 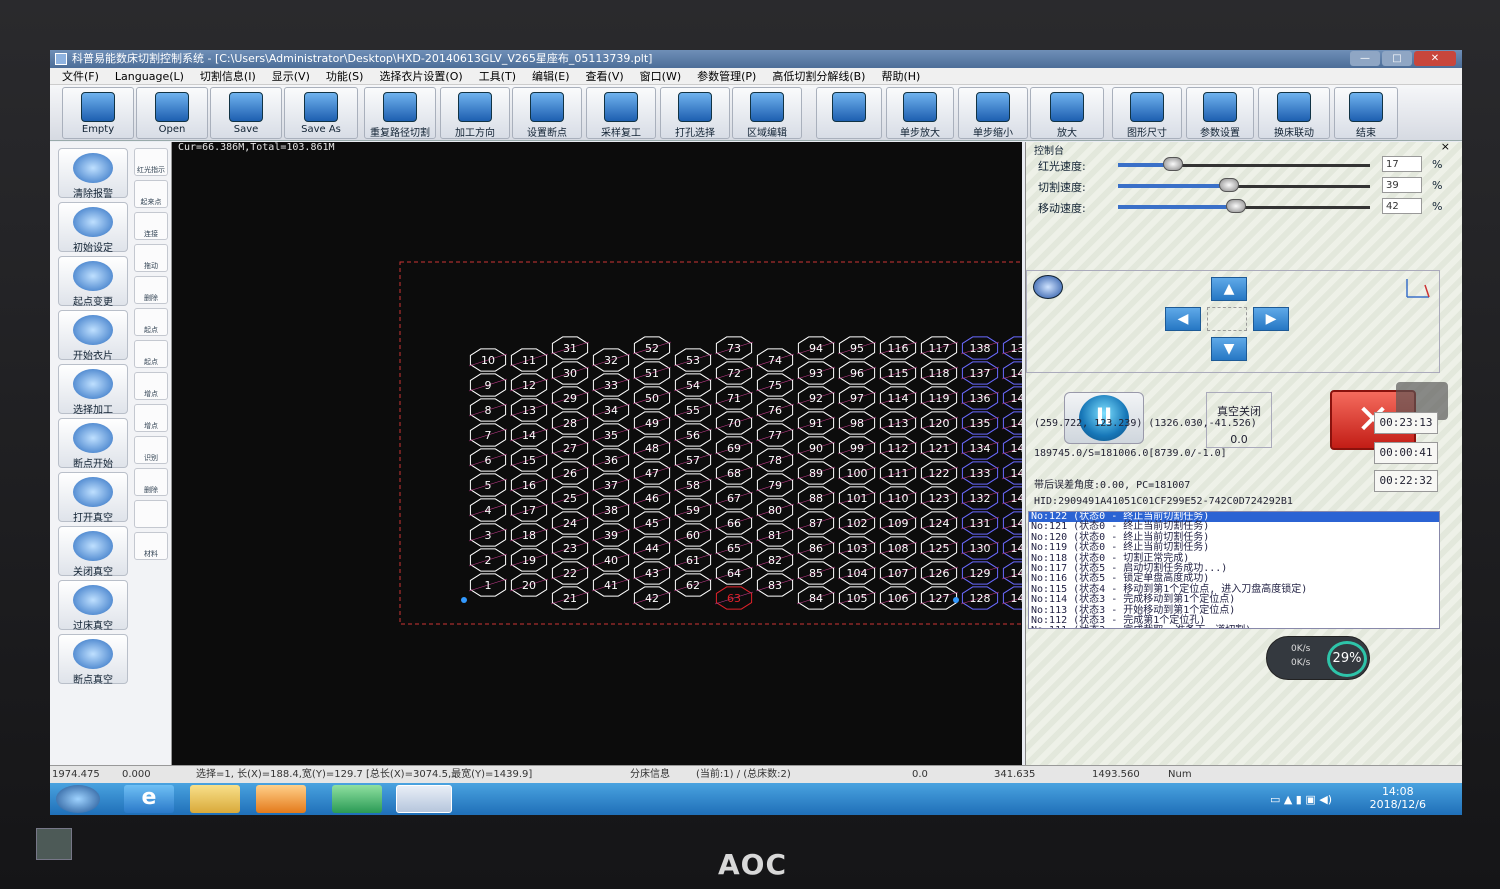 I want to click on piece-number: 11, so click(x=529, y=360).